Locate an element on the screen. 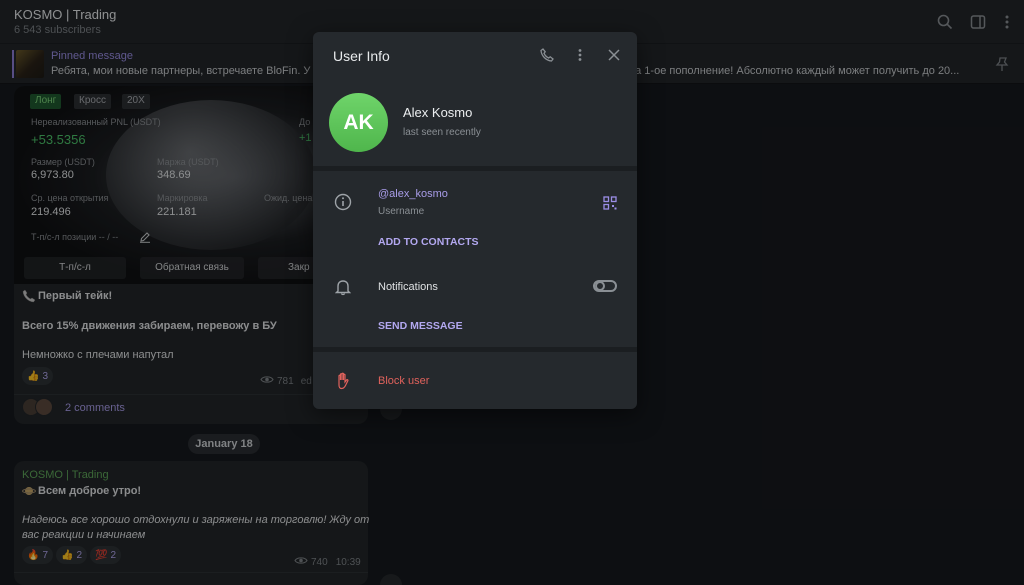 This screenshot has height=585, width=1024. notifications-toggle is located at coordinates (605, 286).